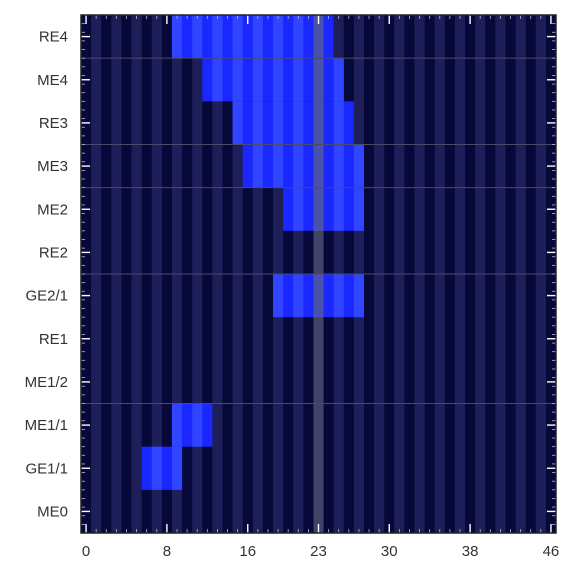  Describe the element at coordinates (247, 551) in the screenshot. I see `x-tick-label: 16` at that location.